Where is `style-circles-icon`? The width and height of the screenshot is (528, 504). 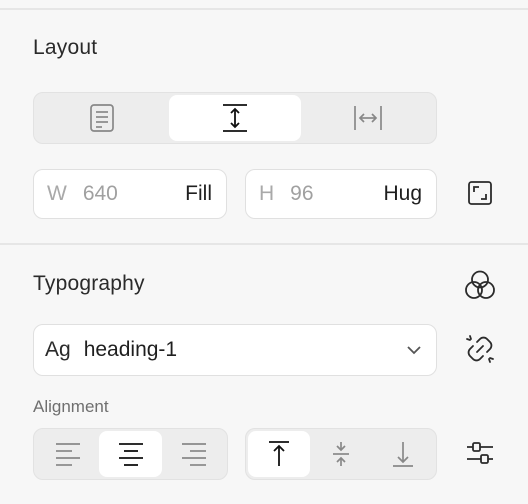
style-circles-icon is located at coordinates (480, 284).